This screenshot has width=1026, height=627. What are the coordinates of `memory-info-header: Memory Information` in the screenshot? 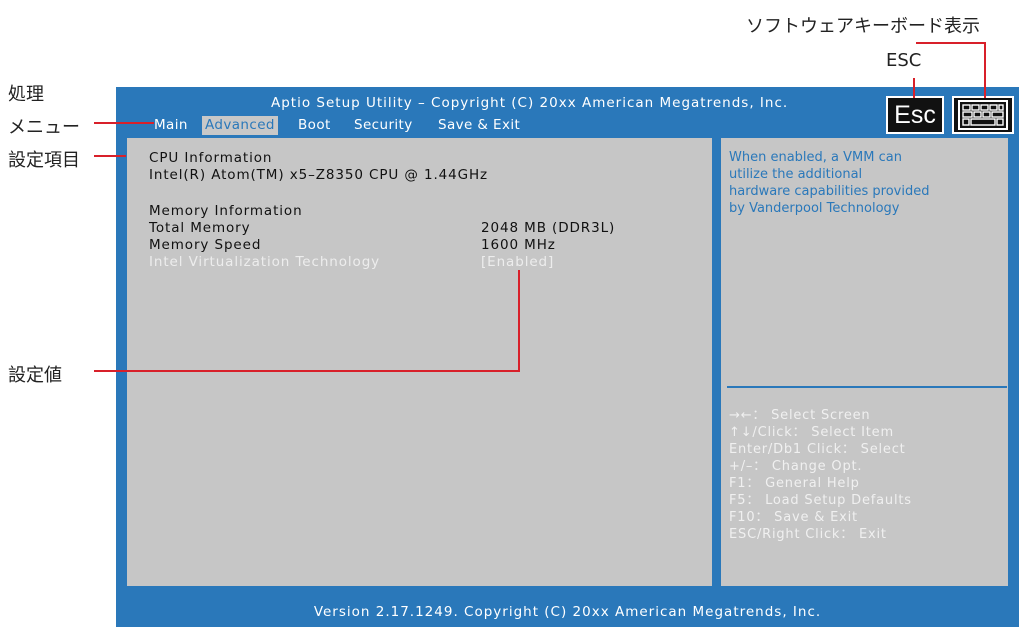 It's located at (226, 211).